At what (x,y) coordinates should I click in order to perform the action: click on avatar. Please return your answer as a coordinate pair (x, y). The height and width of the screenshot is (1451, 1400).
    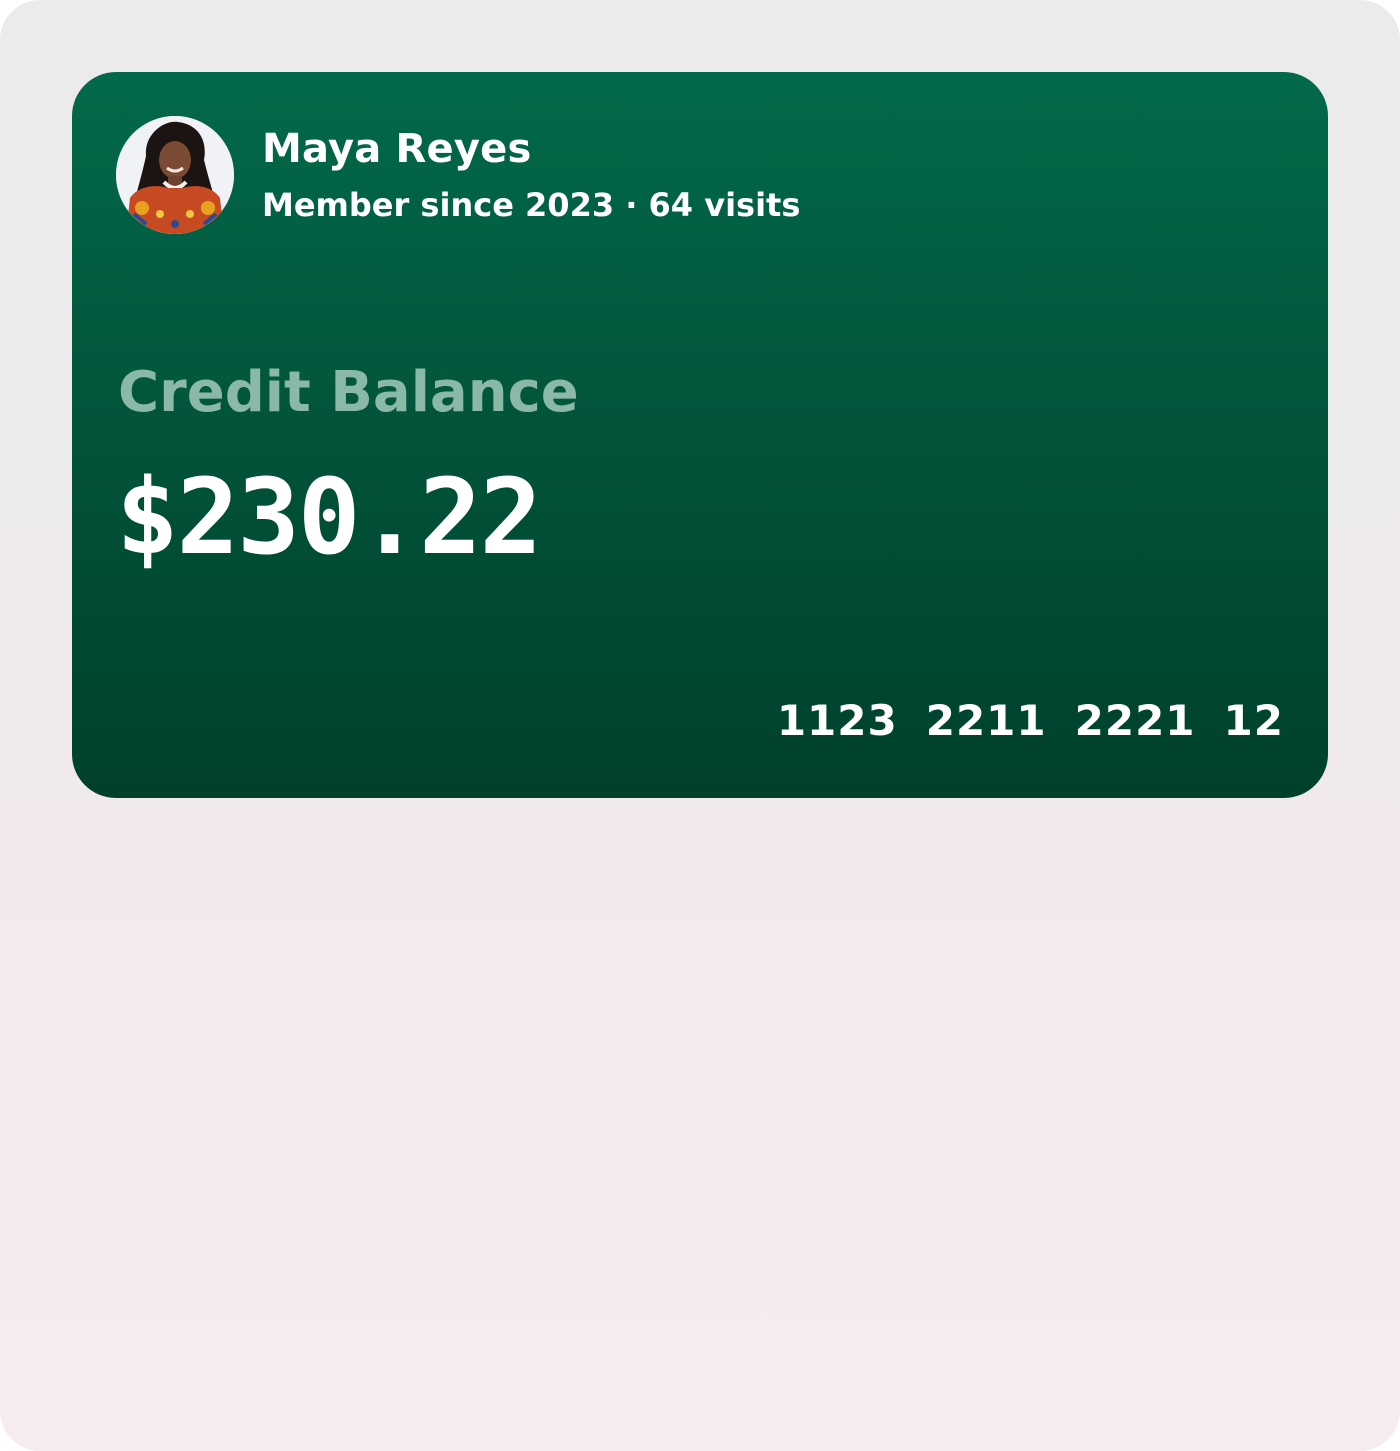
    Looking at the image, I should click on (175, 175).